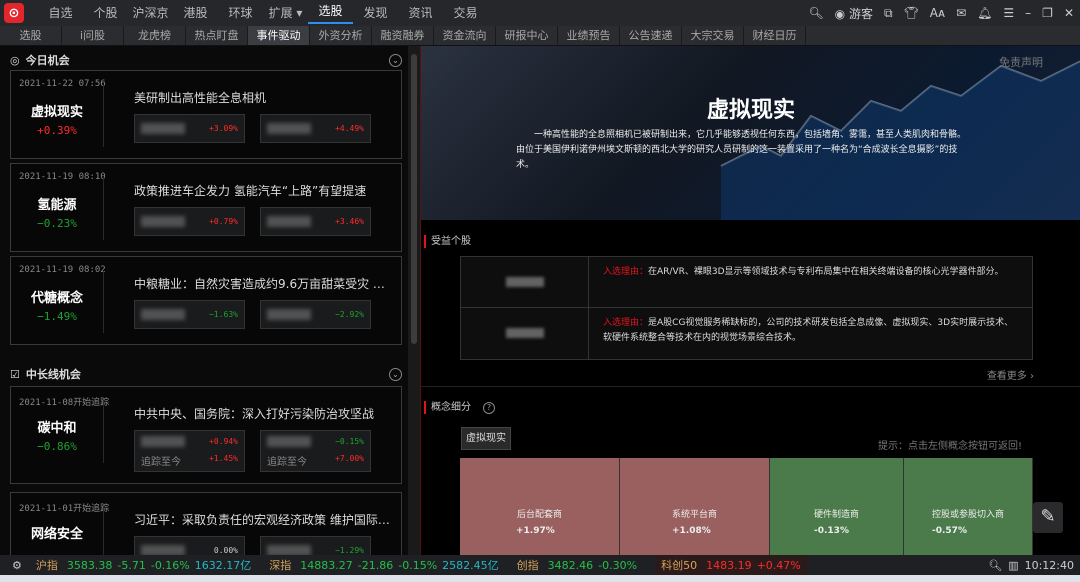 The width and height of the screenshot is (1080, 582). What do you see at coordinates (626, 323) in the screenshot?
I see `reason-label: 入选理由：` at bounding box center [626, 323].